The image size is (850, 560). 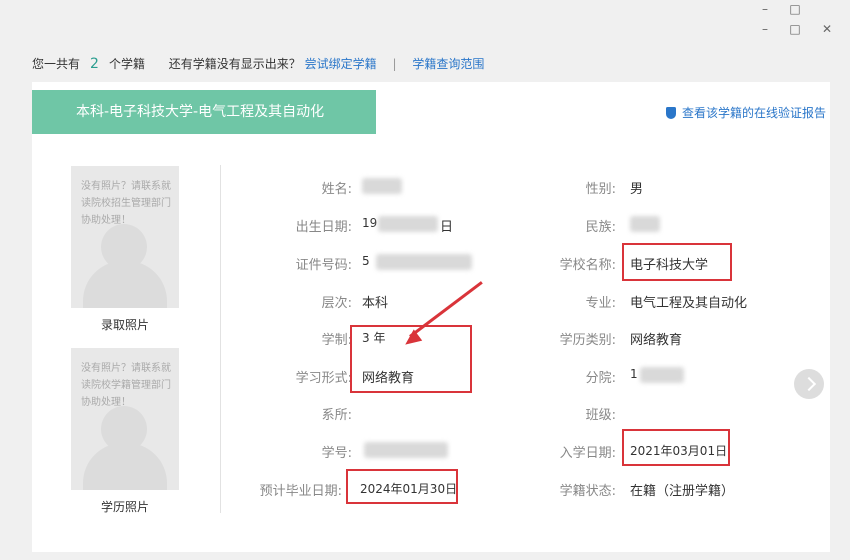 I want to click on graduation-date-highlight, so click(x=402, y=486).